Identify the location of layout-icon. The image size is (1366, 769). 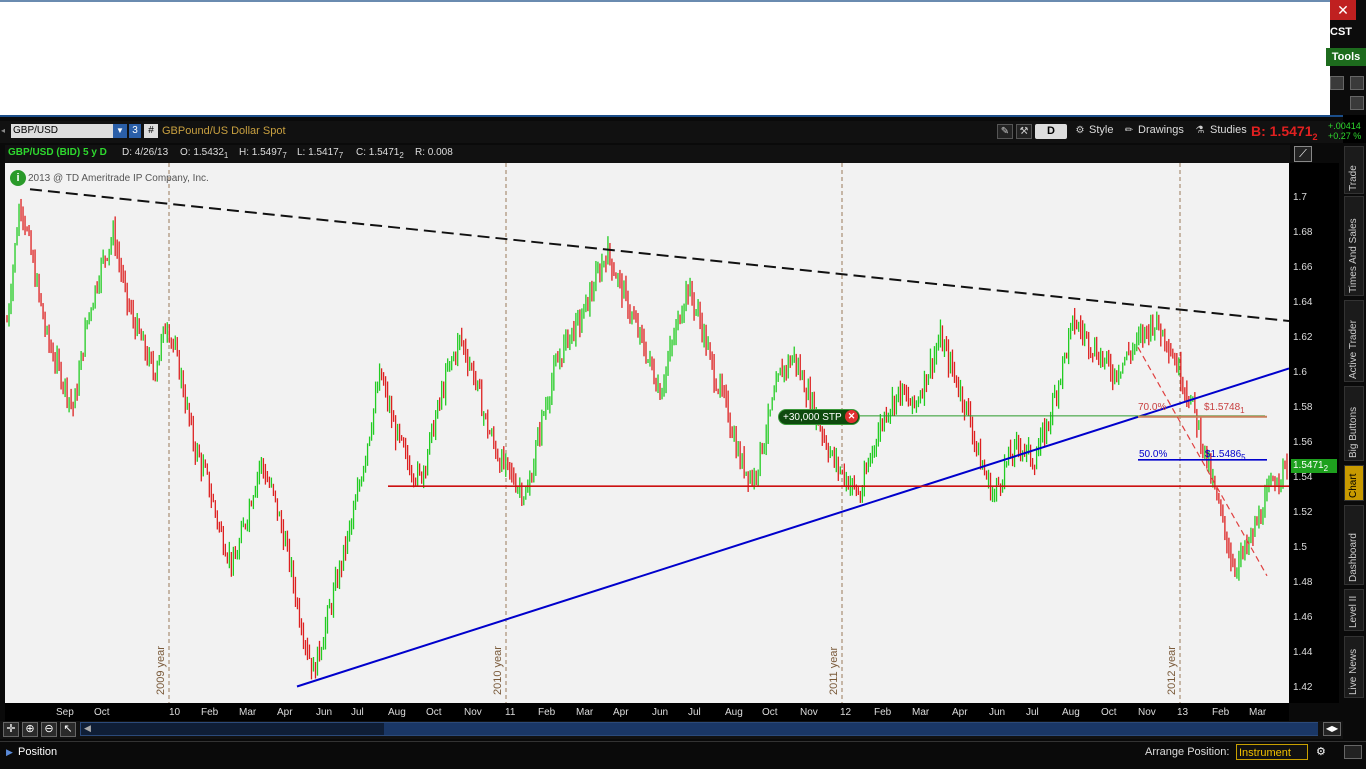
(1353, 752).